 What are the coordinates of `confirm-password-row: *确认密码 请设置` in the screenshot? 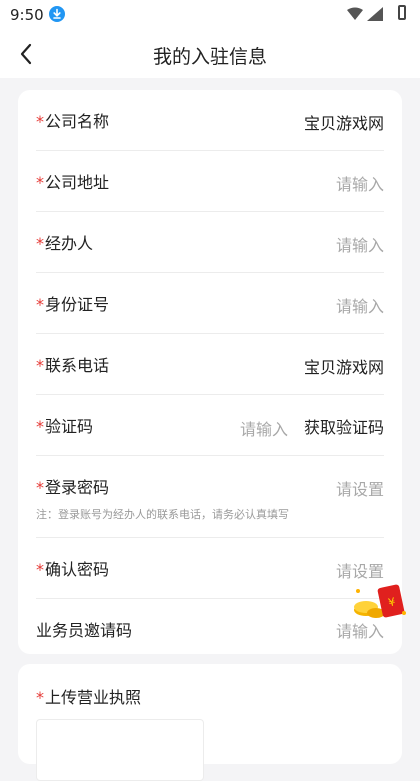 It's located at (210, 568).